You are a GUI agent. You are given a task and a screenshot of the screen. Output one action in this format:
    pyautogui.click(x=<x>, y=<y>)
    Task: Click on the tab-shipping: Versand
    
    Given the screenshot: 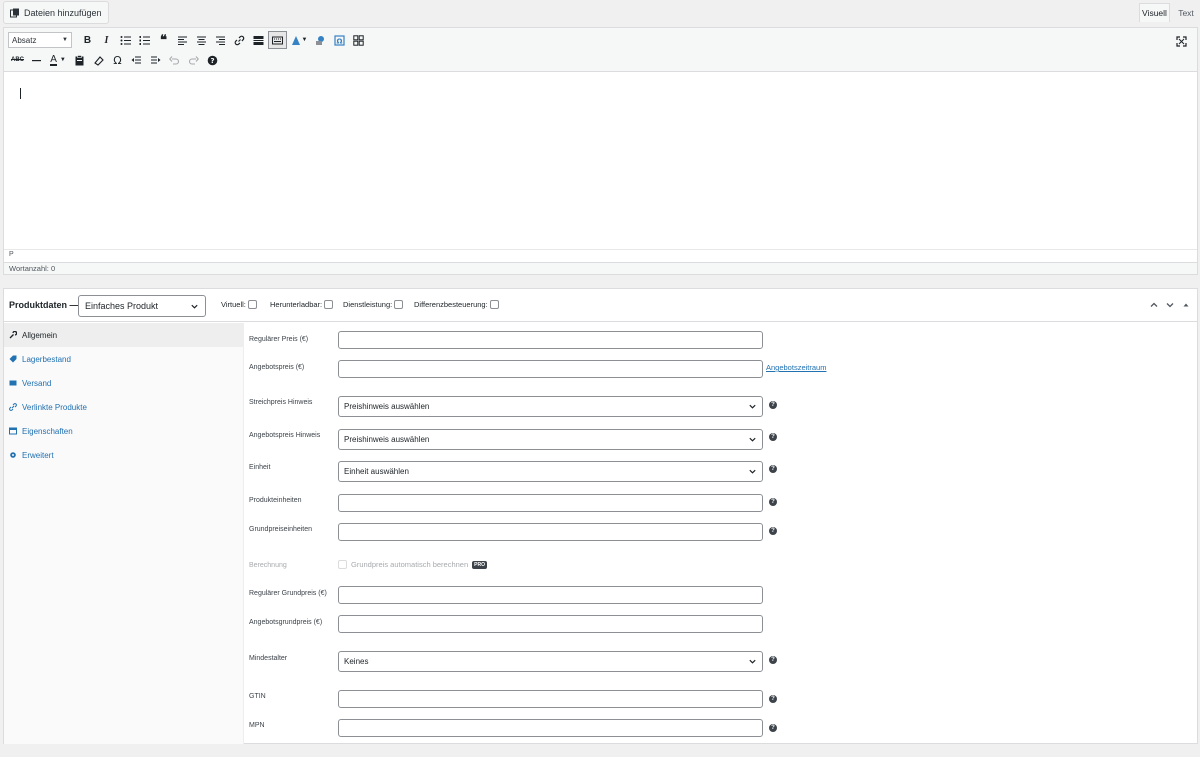 What is the action you would take?
    pyautogui.click(x=123, y=383)
    